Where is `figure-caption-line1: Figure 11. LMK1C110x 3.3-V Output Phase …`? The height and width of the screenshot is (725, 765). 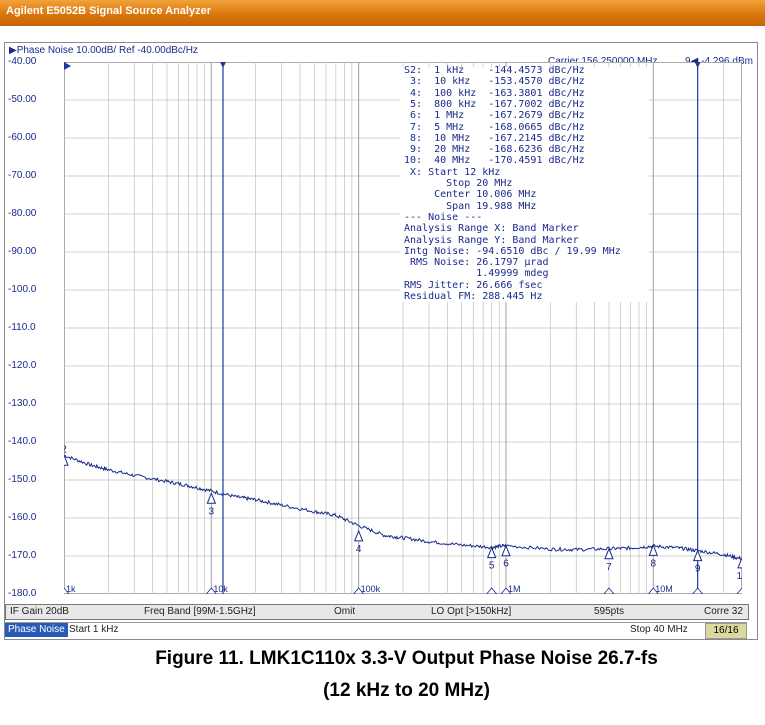 figure-caption-line1: Figure 11. LMK1C110x 3.3-V Output Phase … is located at coordinates (406, 658).